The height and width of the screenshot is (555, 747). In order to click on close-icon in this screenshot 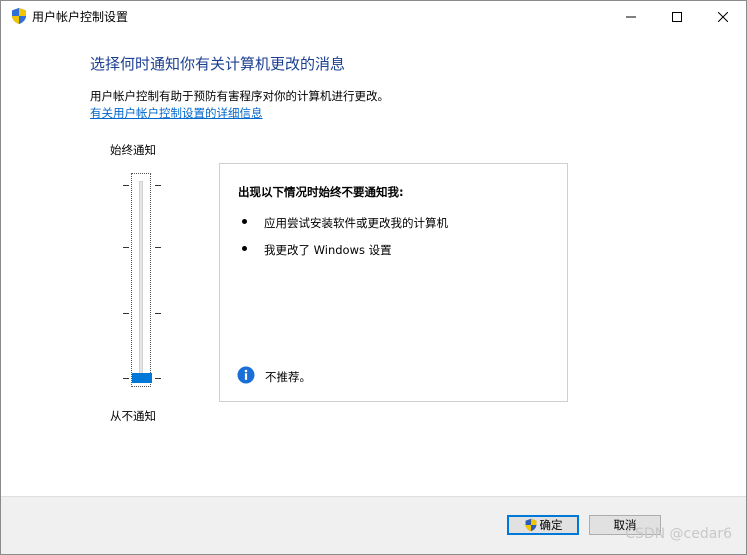, I will do `click(723, 16)`.